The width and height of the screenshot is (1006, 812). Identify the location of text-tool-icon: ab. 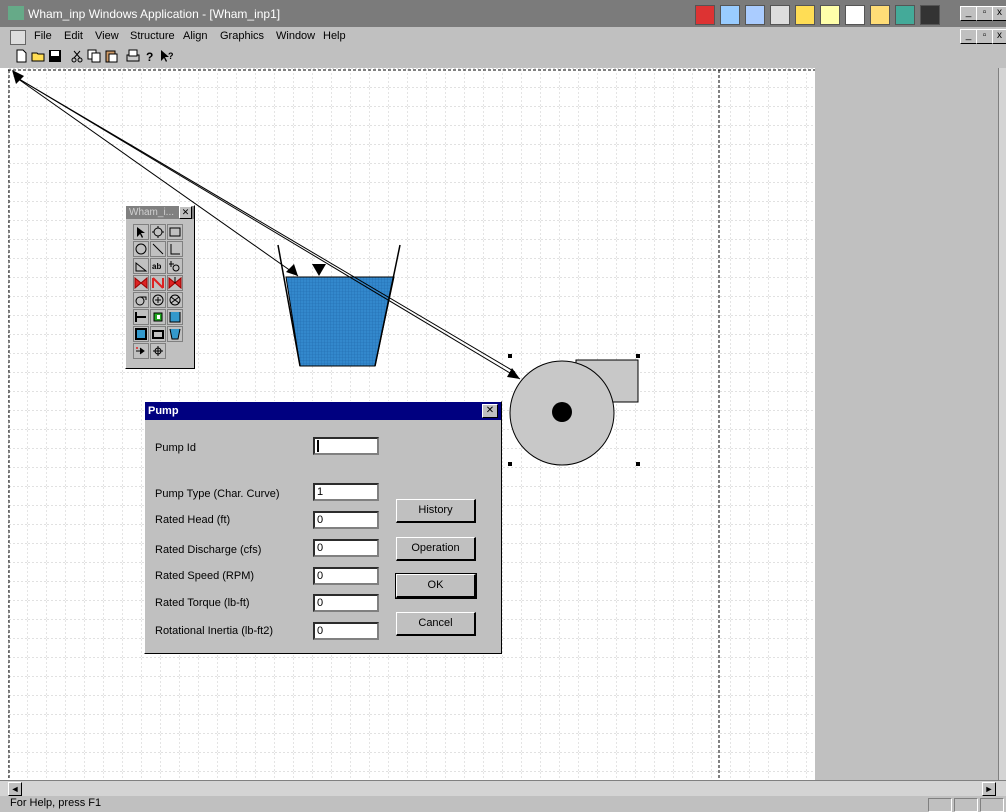
(158, 266).